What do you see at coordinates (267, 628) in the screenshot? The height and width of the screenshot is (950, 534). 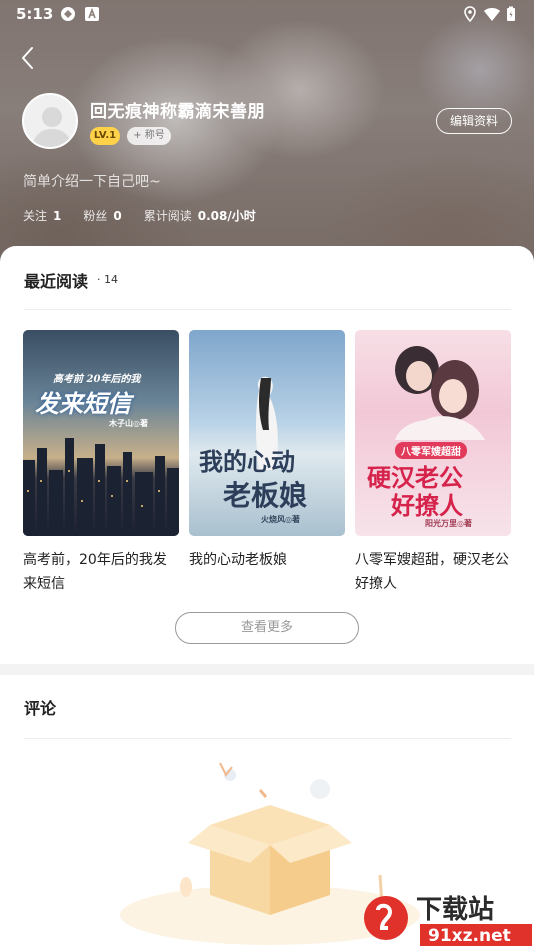 I see `view-more-button: 查看更多` at bounding box center [267, 628].